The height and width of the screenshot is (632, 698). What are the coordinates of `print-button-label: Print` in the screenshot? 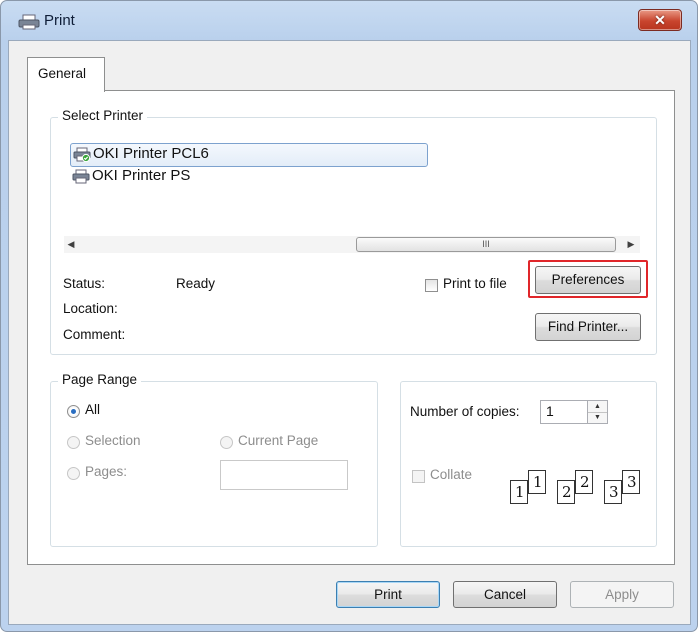 It's located at (388, 594).